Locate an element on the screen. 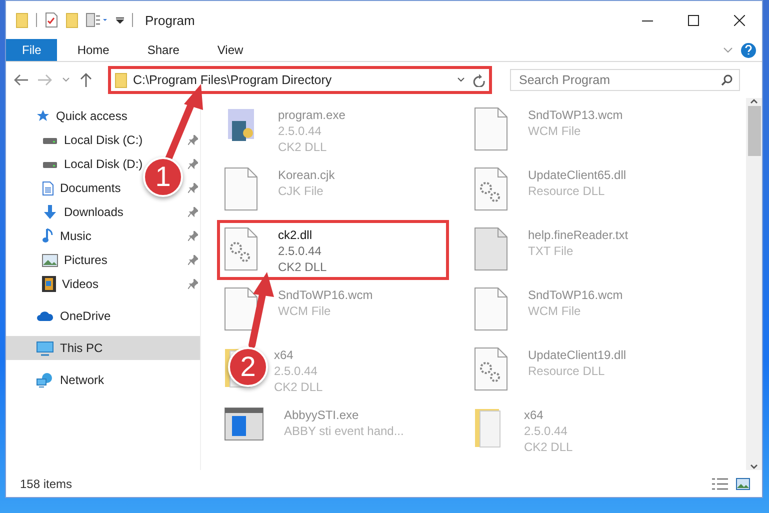  cloud-icon is located at coordinates (45, 316).